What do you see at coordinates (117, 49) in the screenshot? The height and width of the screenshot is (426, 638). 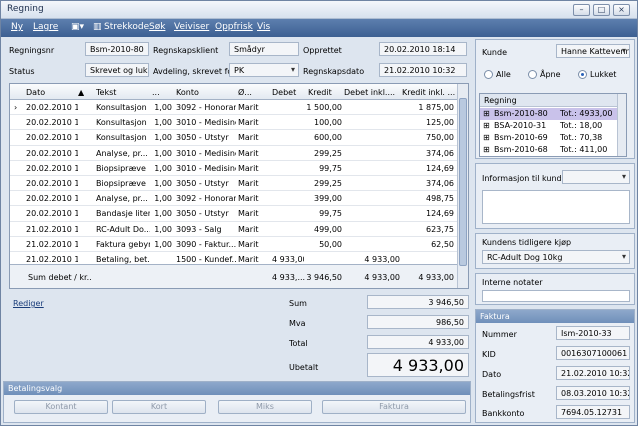 I see `regningsnr-field: Bsm-2010-80` at bounding box center [117, 49].